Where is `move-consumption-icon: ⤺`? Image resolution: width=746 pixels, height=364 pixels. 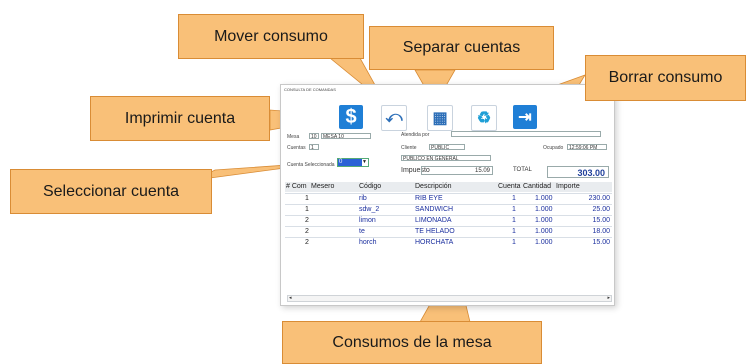 move-consumption-icon: ⤺ is located at coordinates (394, 117).